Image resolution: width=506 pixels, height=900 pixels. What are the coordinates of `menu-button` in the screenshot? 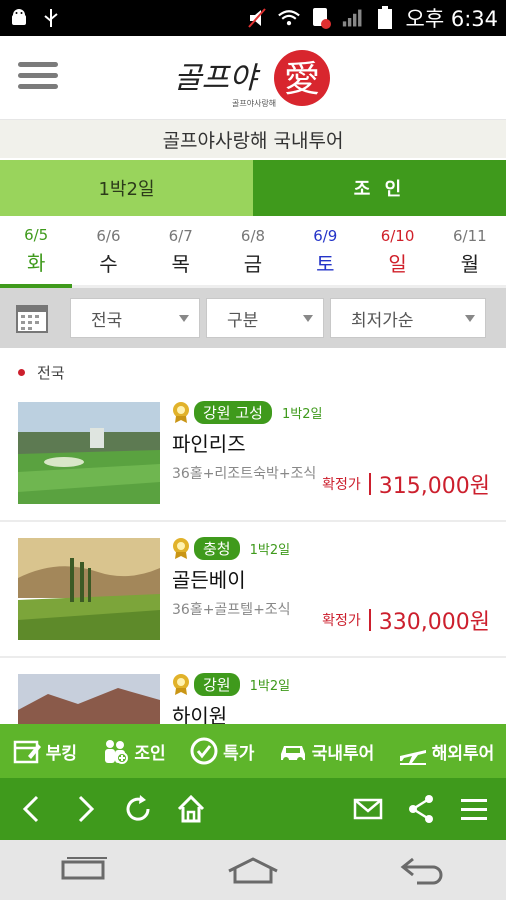 It's located at (474, 809).